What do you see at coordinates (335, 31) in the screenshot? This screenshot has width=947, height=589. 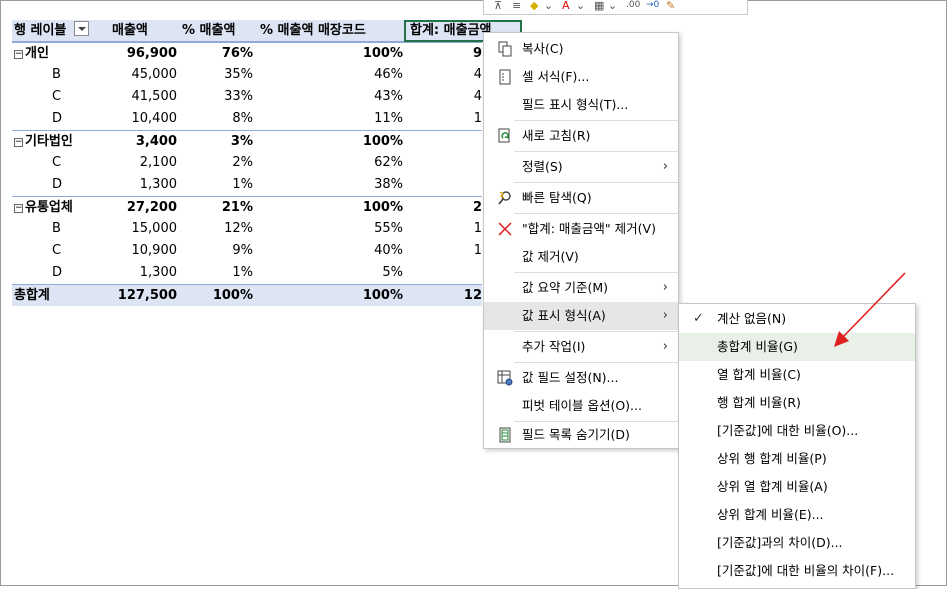 I see `pct-sales-store-header: % 매출액 매장코드` at bounding box center [335, 31].